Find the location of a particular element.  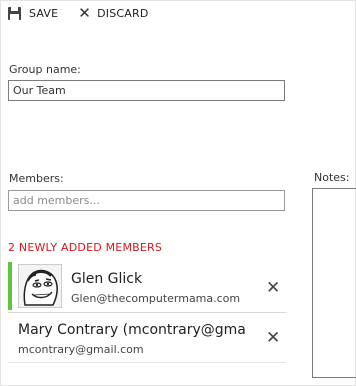

close-icon: ✕ is located at coordinates (85, 13).